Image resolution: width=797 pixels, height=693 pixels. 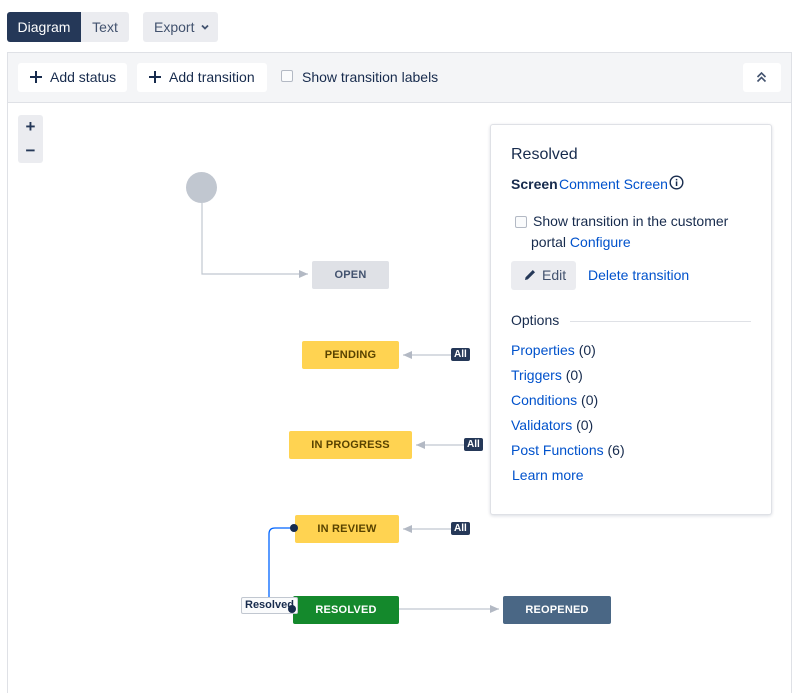 What do you see at coordinates (346, 610) in the screenshot?
I see `status-resolved: RESOLVED` at bounding box center [346, 610].